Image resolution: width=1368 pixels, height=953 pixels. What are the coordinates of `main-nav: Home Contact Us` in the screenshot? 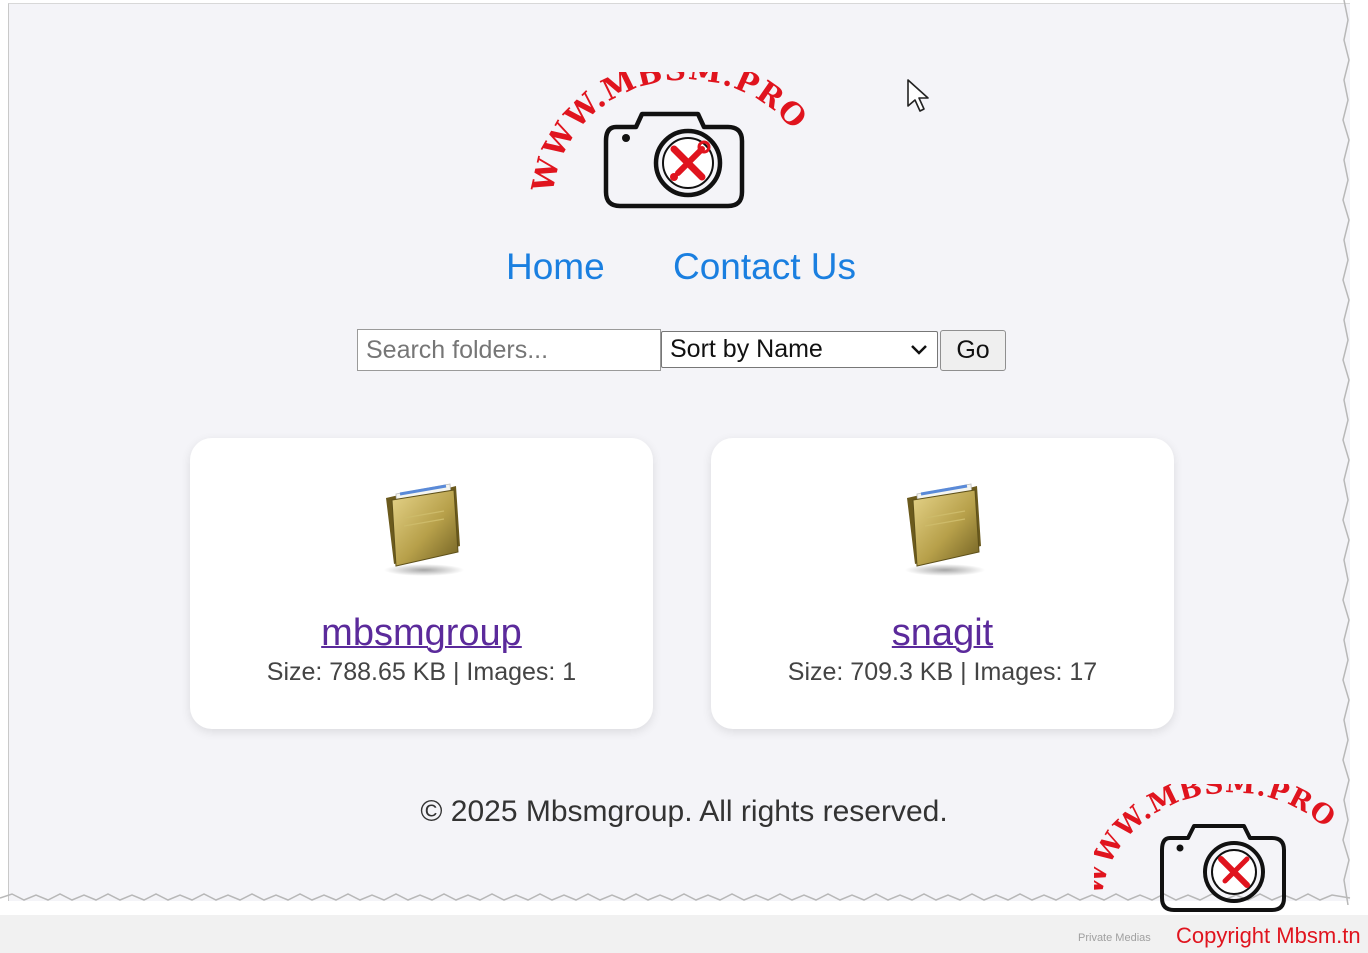 It's located at (684, 270).